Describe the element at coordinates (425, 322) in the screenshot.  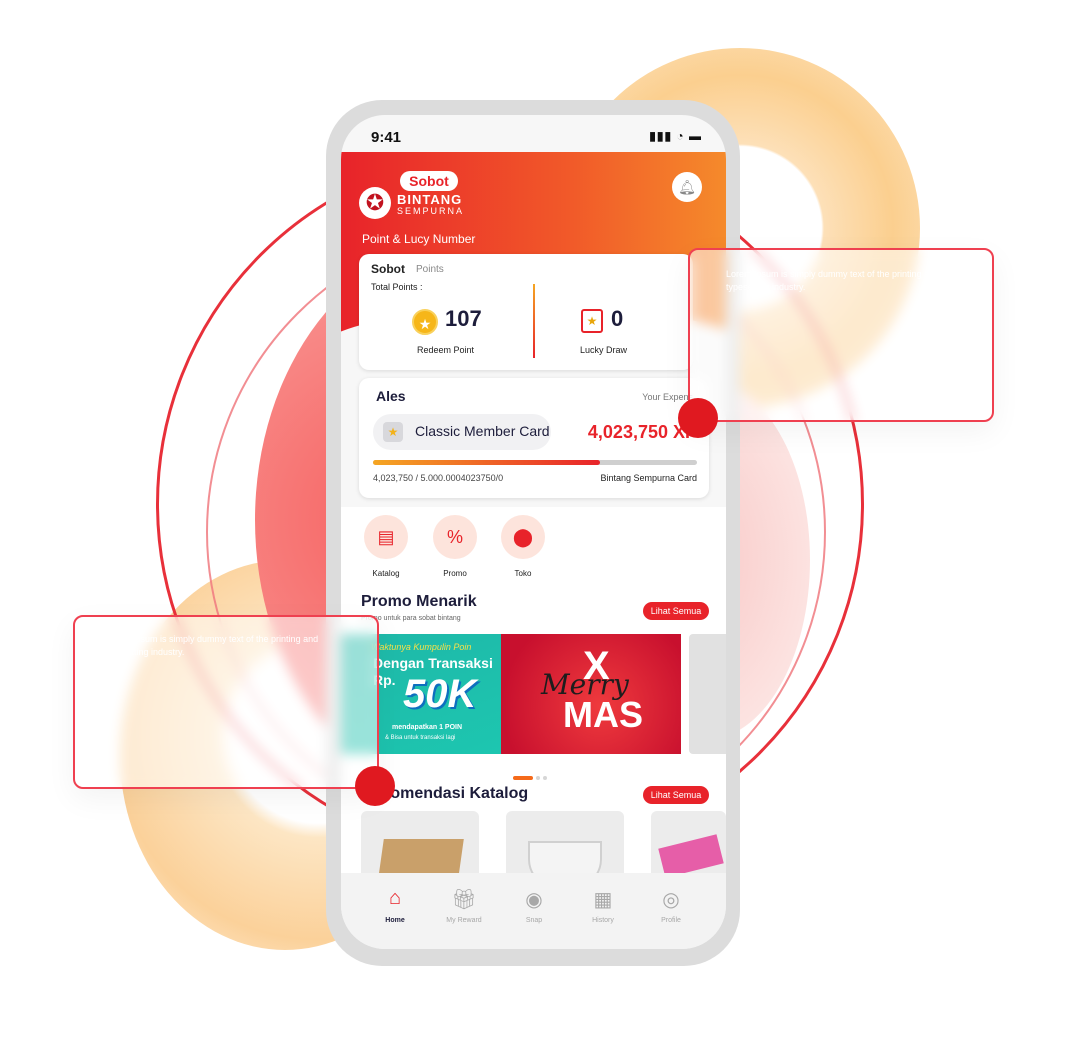
I see `coin-icon: ★` at that location.